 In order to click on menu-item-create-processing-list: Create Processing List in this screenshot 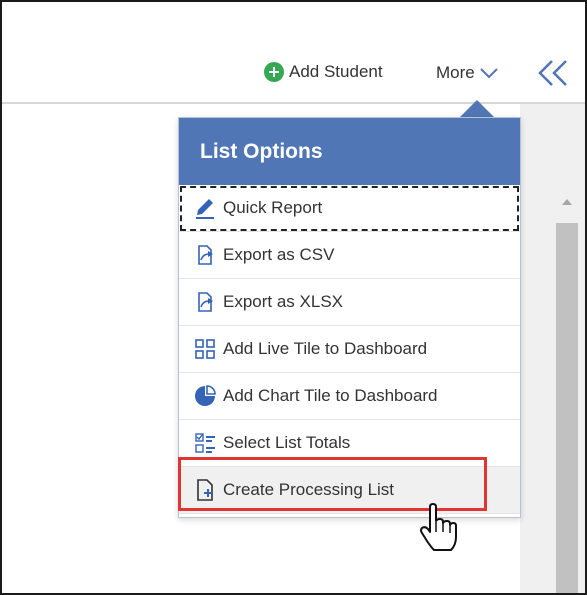, I will do `click(349, 490)`.